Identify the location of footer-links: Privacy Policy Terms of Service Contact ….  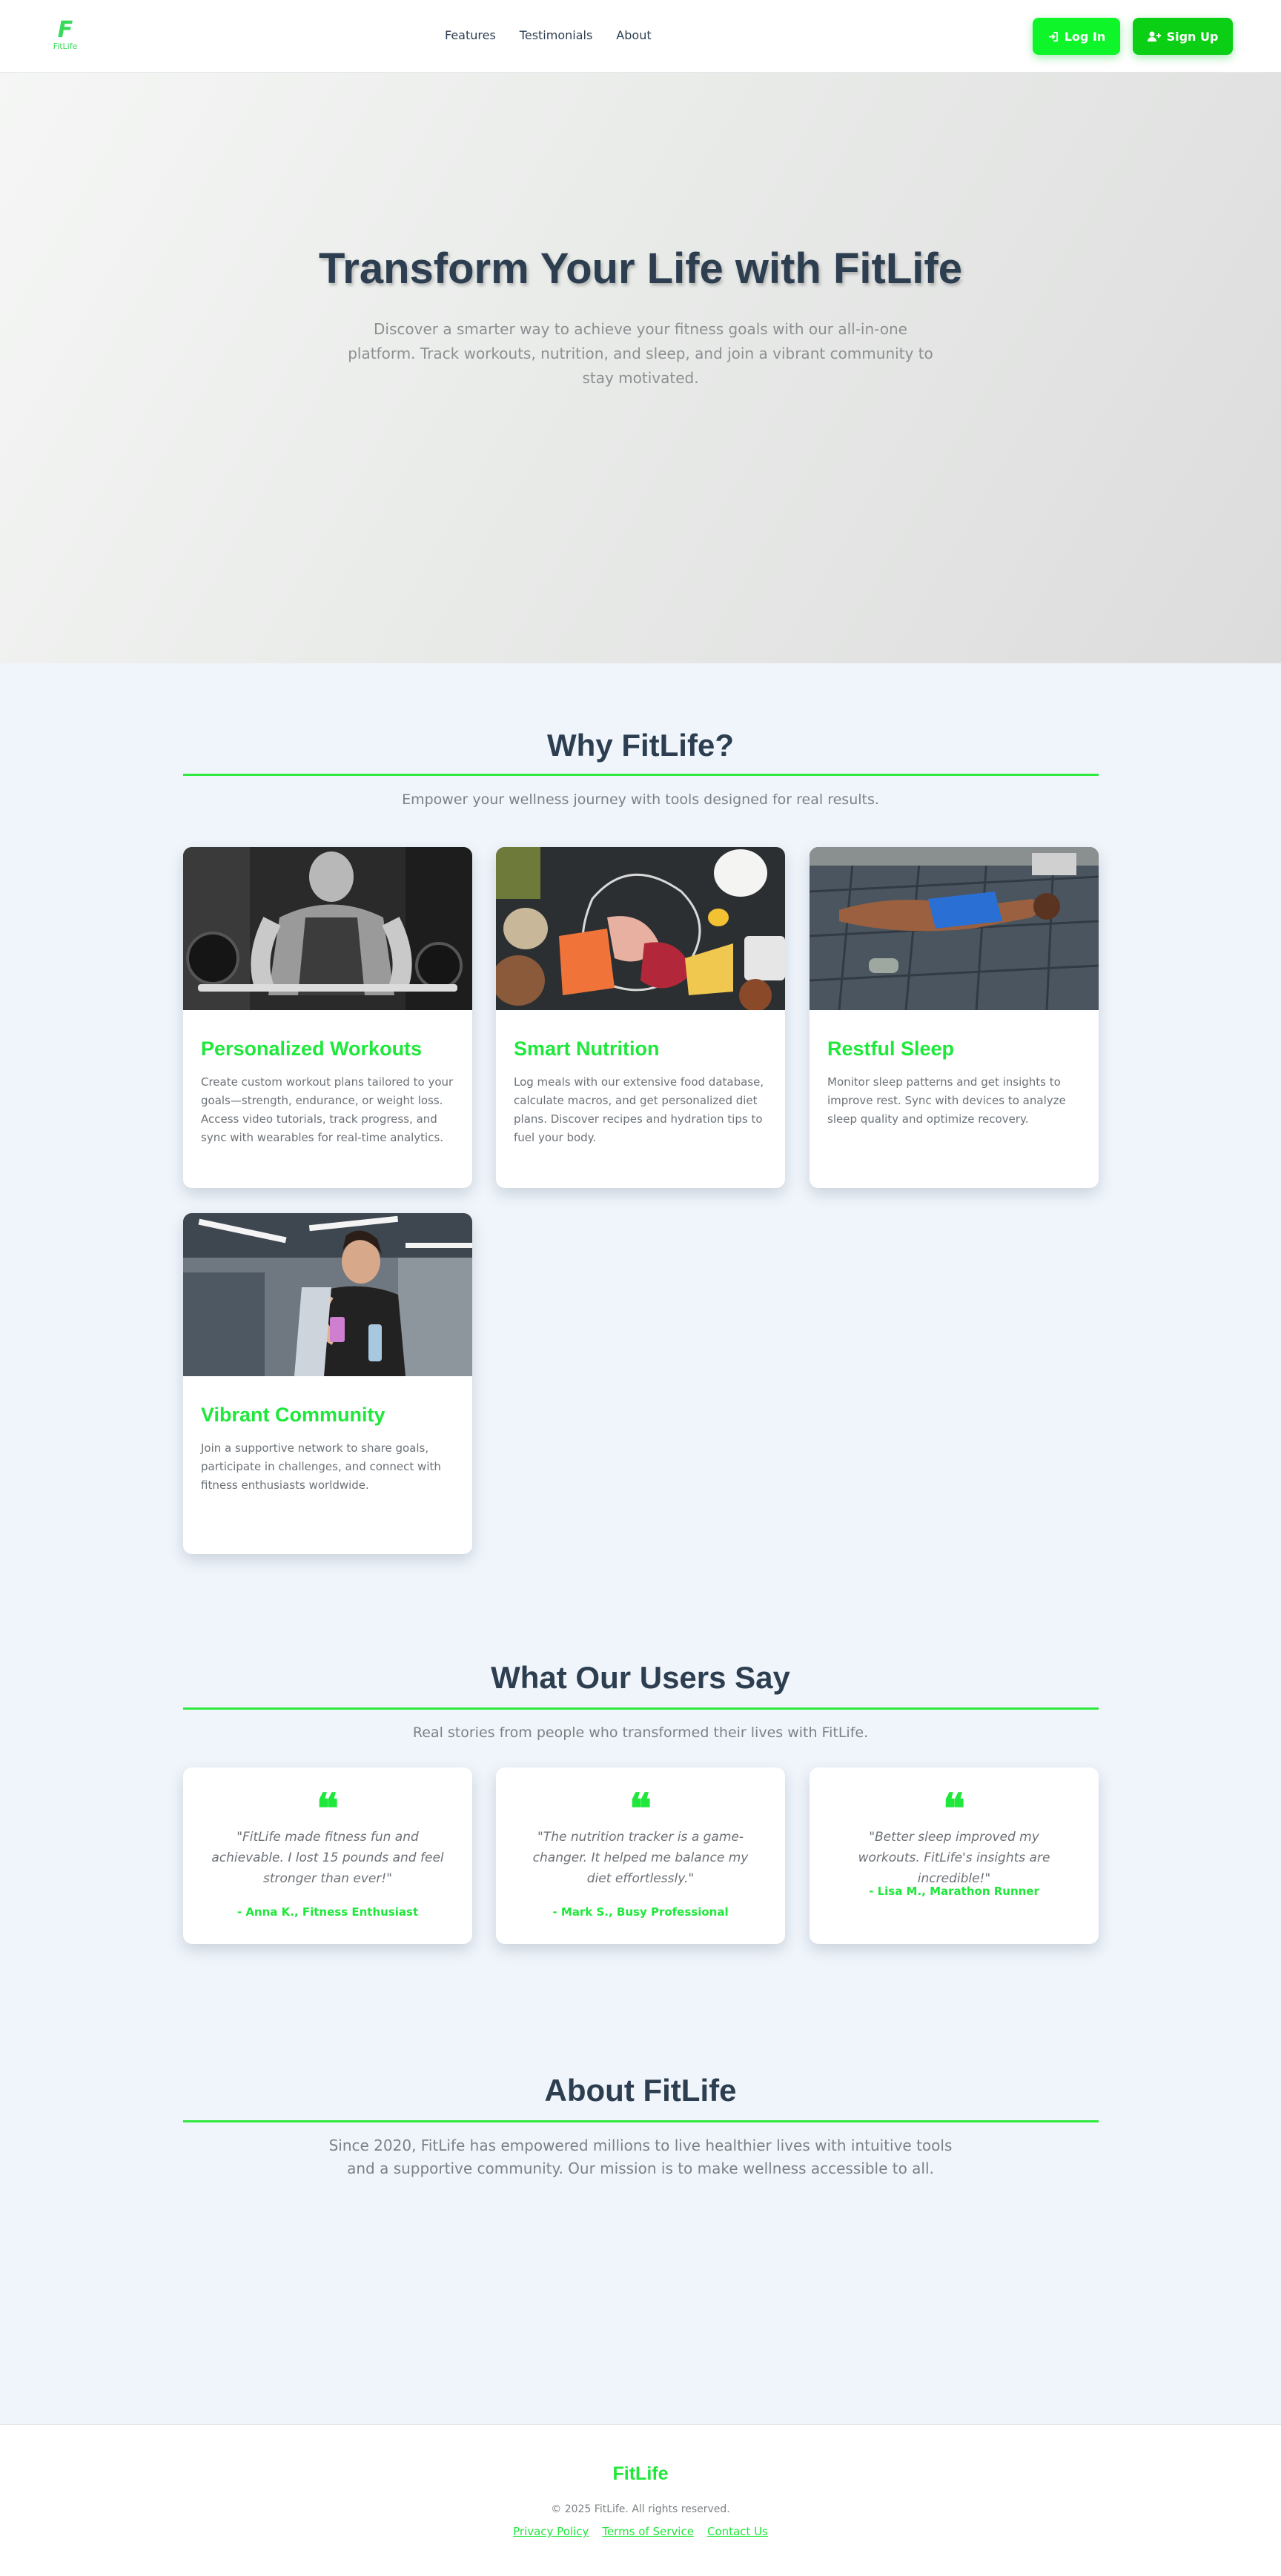
(640, 2531).